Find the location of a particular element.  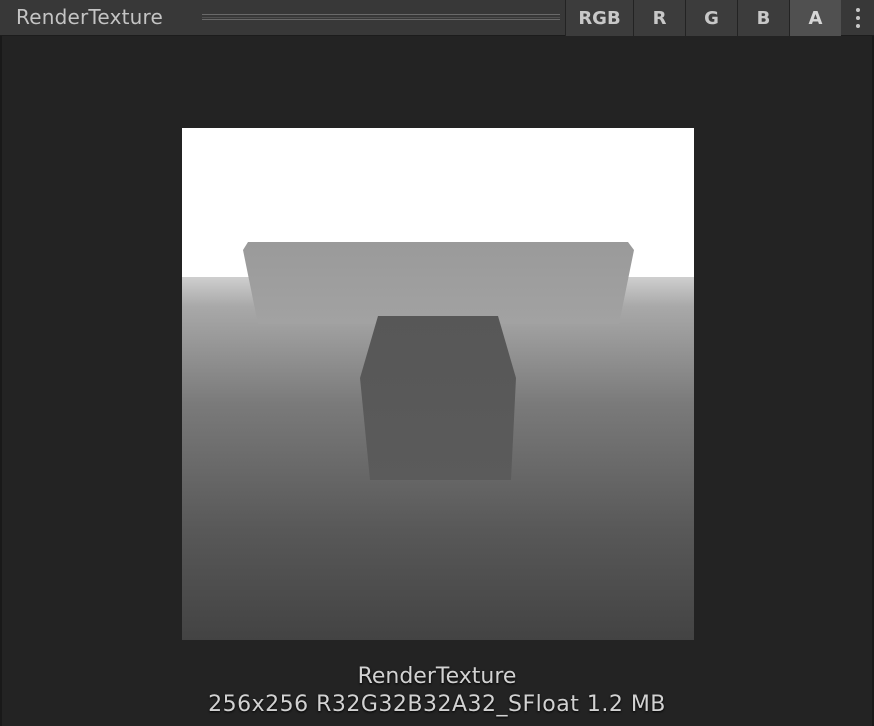

cube-shape is located at coordinates (438, 398).